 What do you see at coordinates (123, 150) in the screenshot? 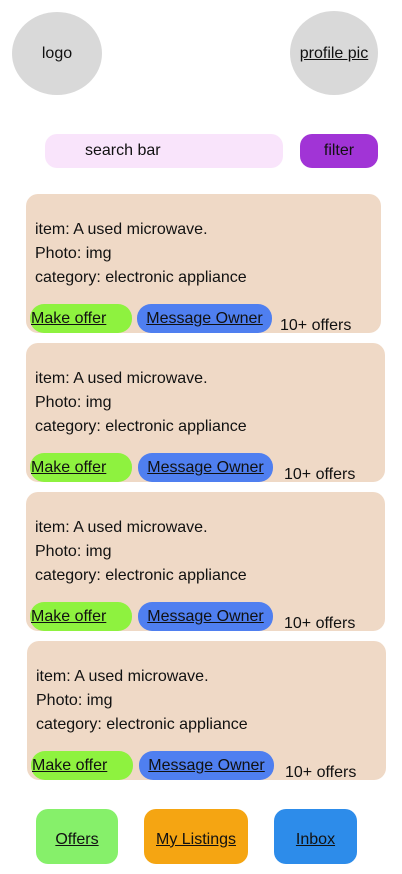
I see `search-placeholder: search bar` at bounding box center [123, 150].